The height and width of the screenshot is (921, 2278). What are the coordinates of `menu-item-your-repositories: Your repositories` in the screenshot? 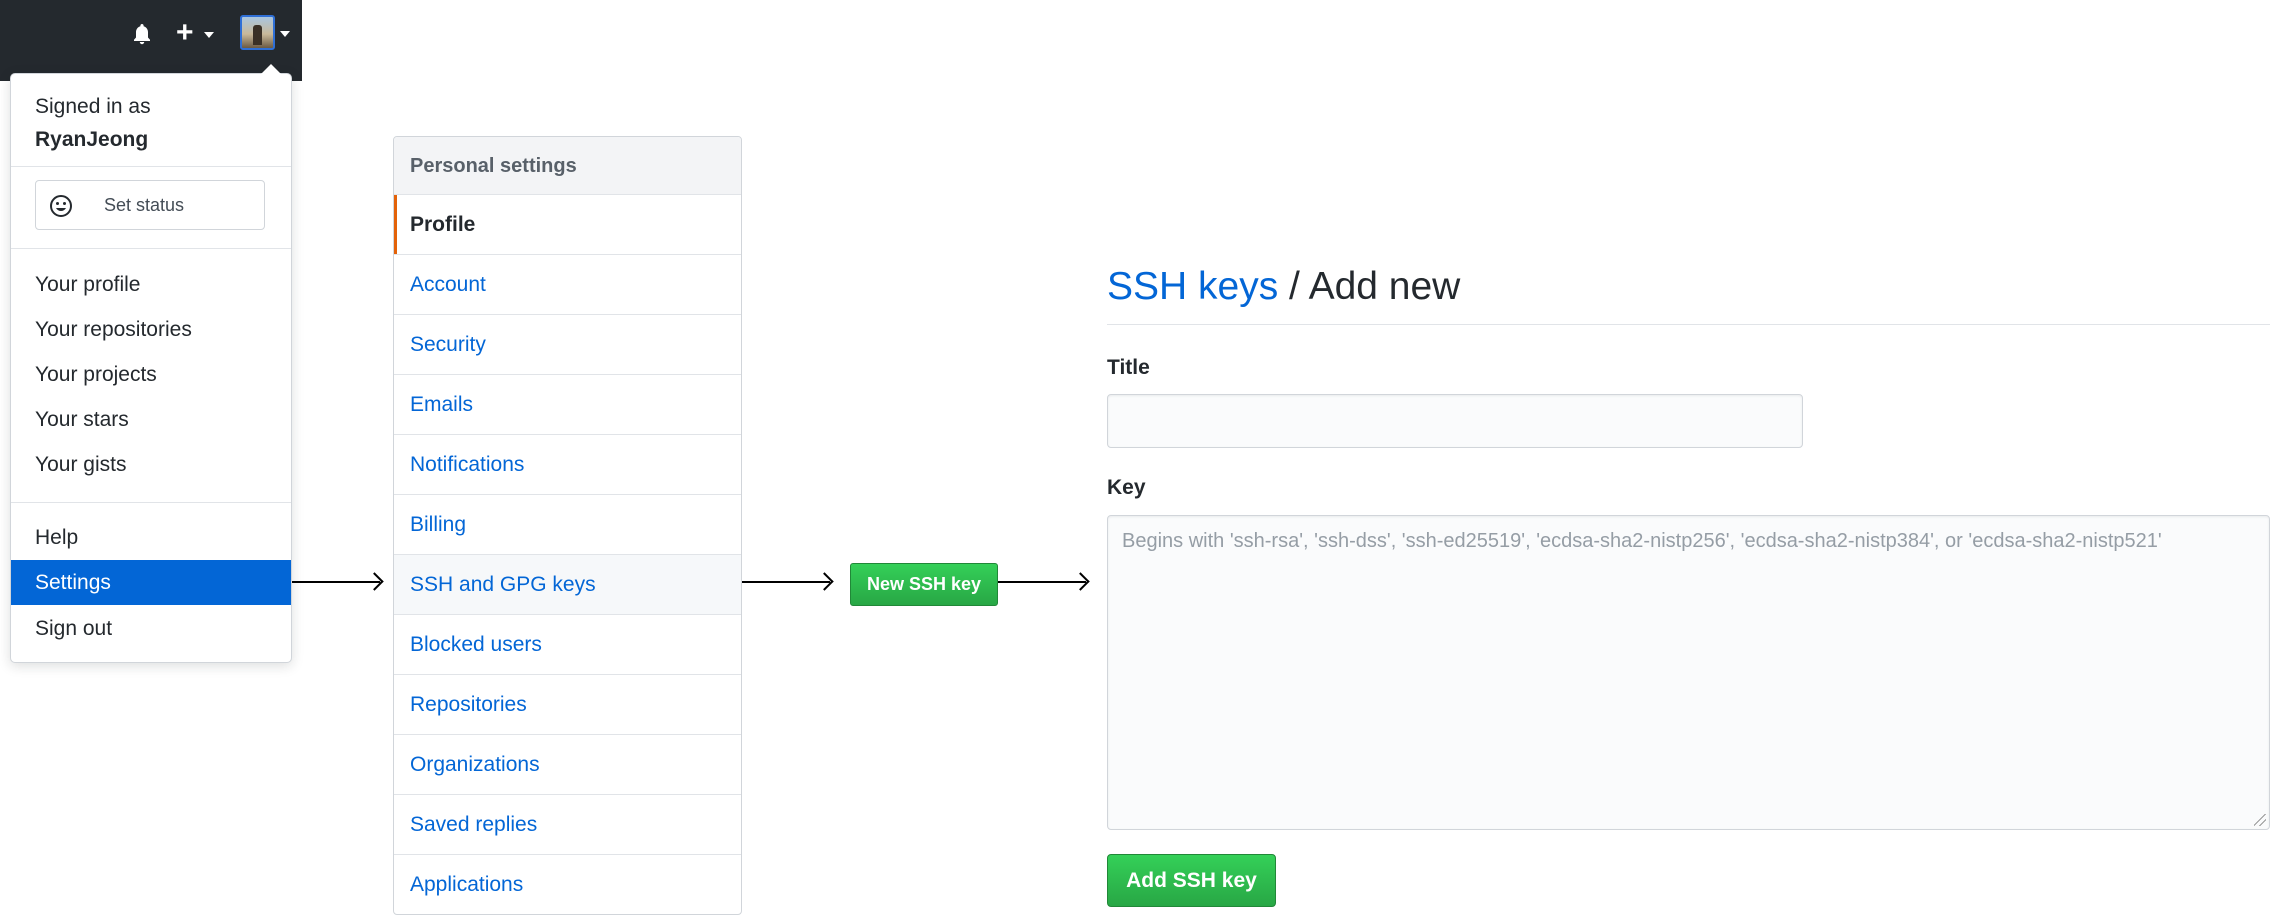 It's located at (151, 329).